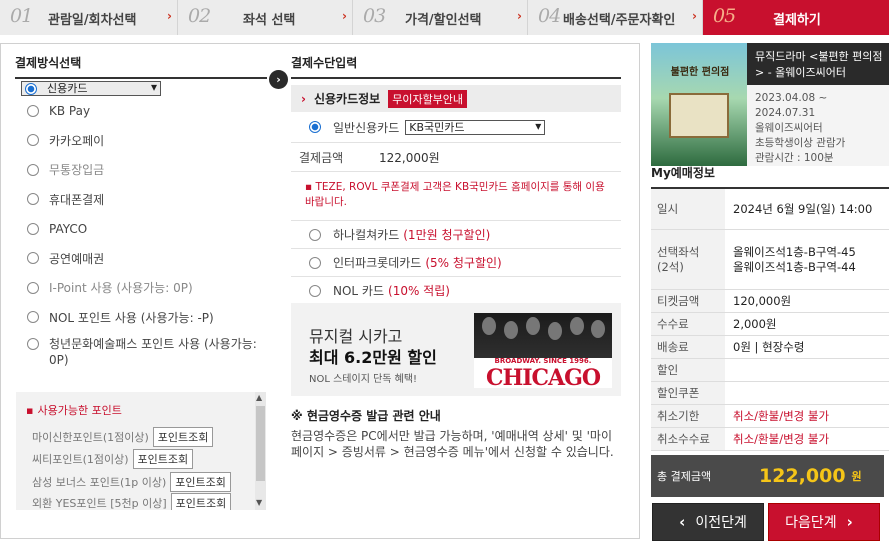  Describe the element at coordinates (770, 370) in the screenshot. I see `booking-row-discount: 할인` at that location.